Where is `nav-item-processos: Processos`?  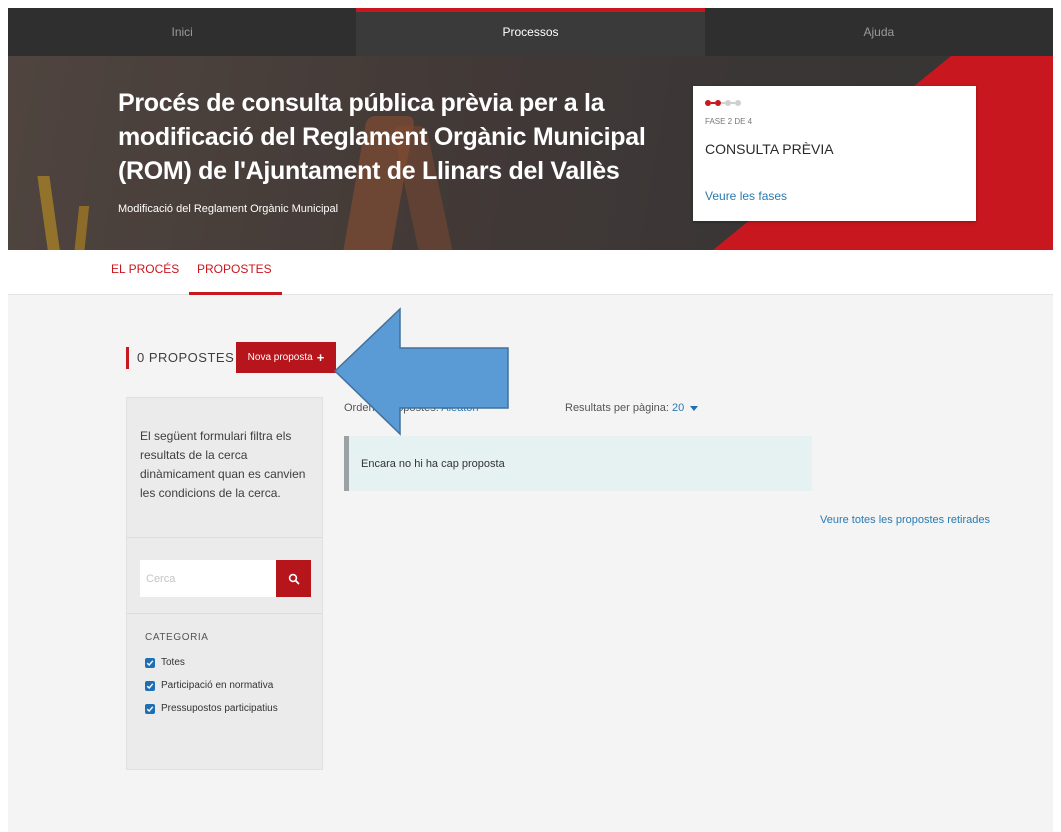 nav-item-processos: Processos is located at coordinates (530, 32).